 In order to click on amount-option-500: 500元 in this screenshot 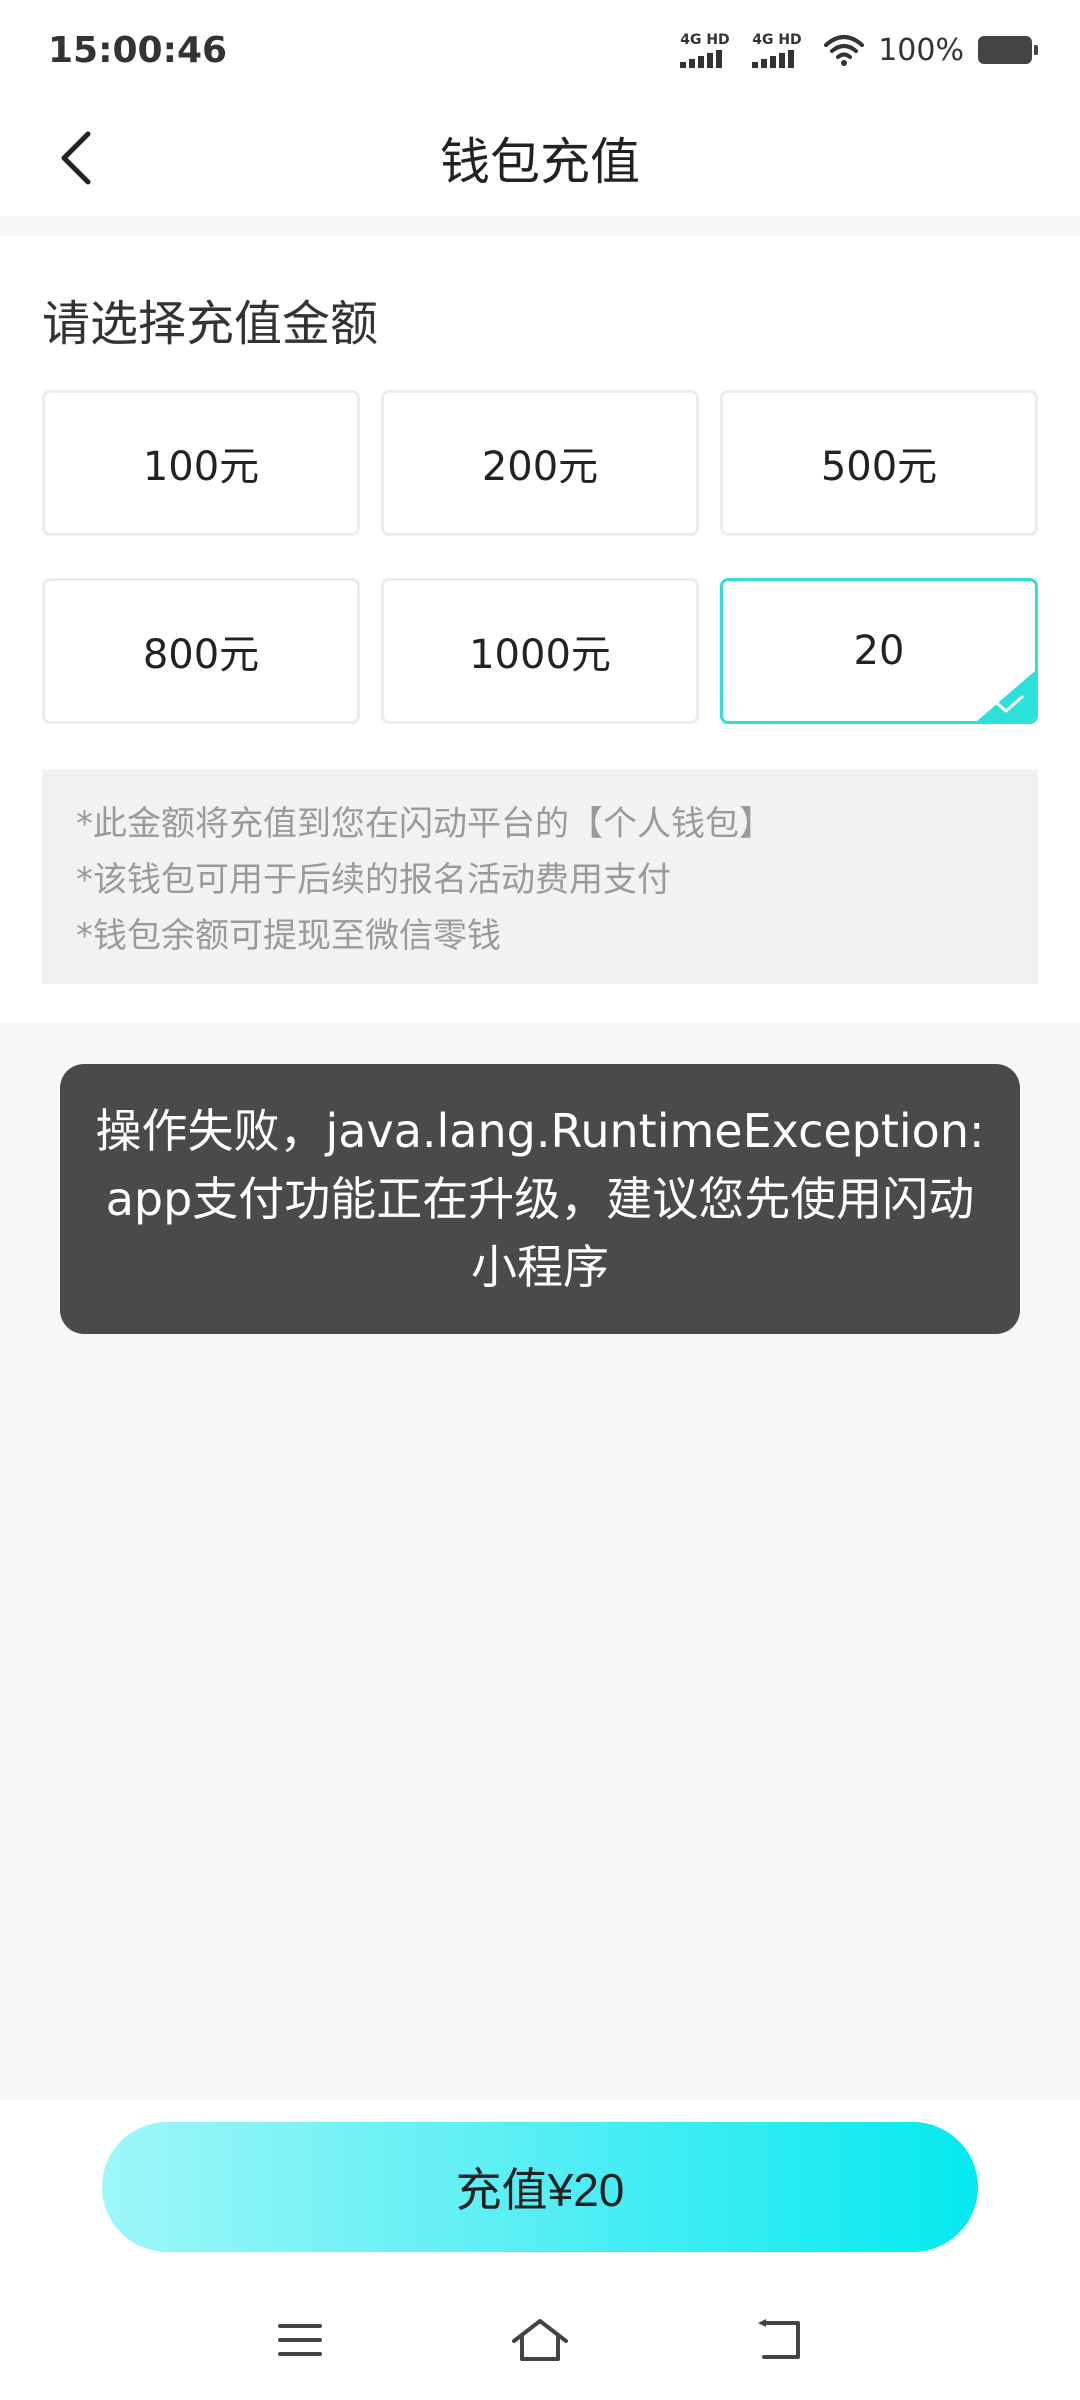, I will do `click(879, 463)`.